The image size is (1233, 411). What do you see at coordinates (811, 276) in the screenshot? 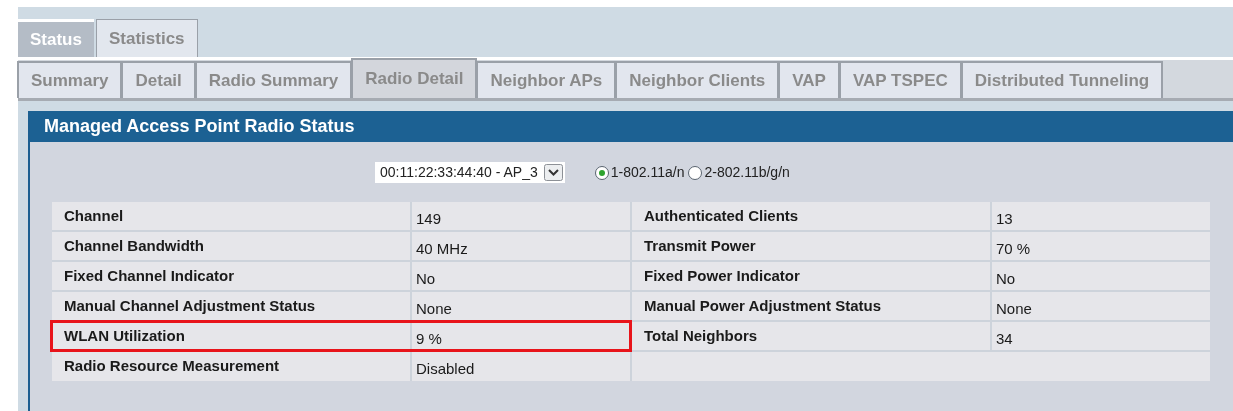
I see `field-label: Fixed Power Indicator` at bounding box center [811, 276].